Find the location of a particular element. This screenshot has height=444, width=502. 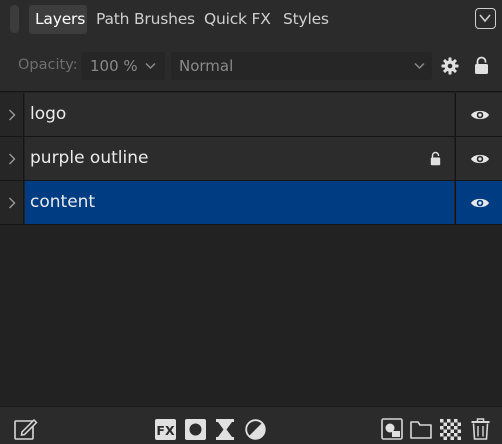

add-group-icon is located at coordinates (421, 429).